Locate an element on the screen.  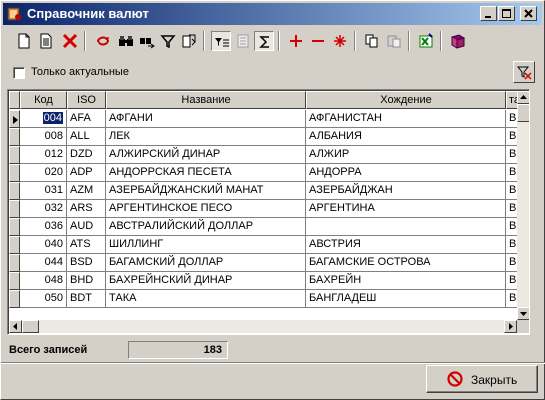
scroll-left-button is located at coordinates (15, 326).